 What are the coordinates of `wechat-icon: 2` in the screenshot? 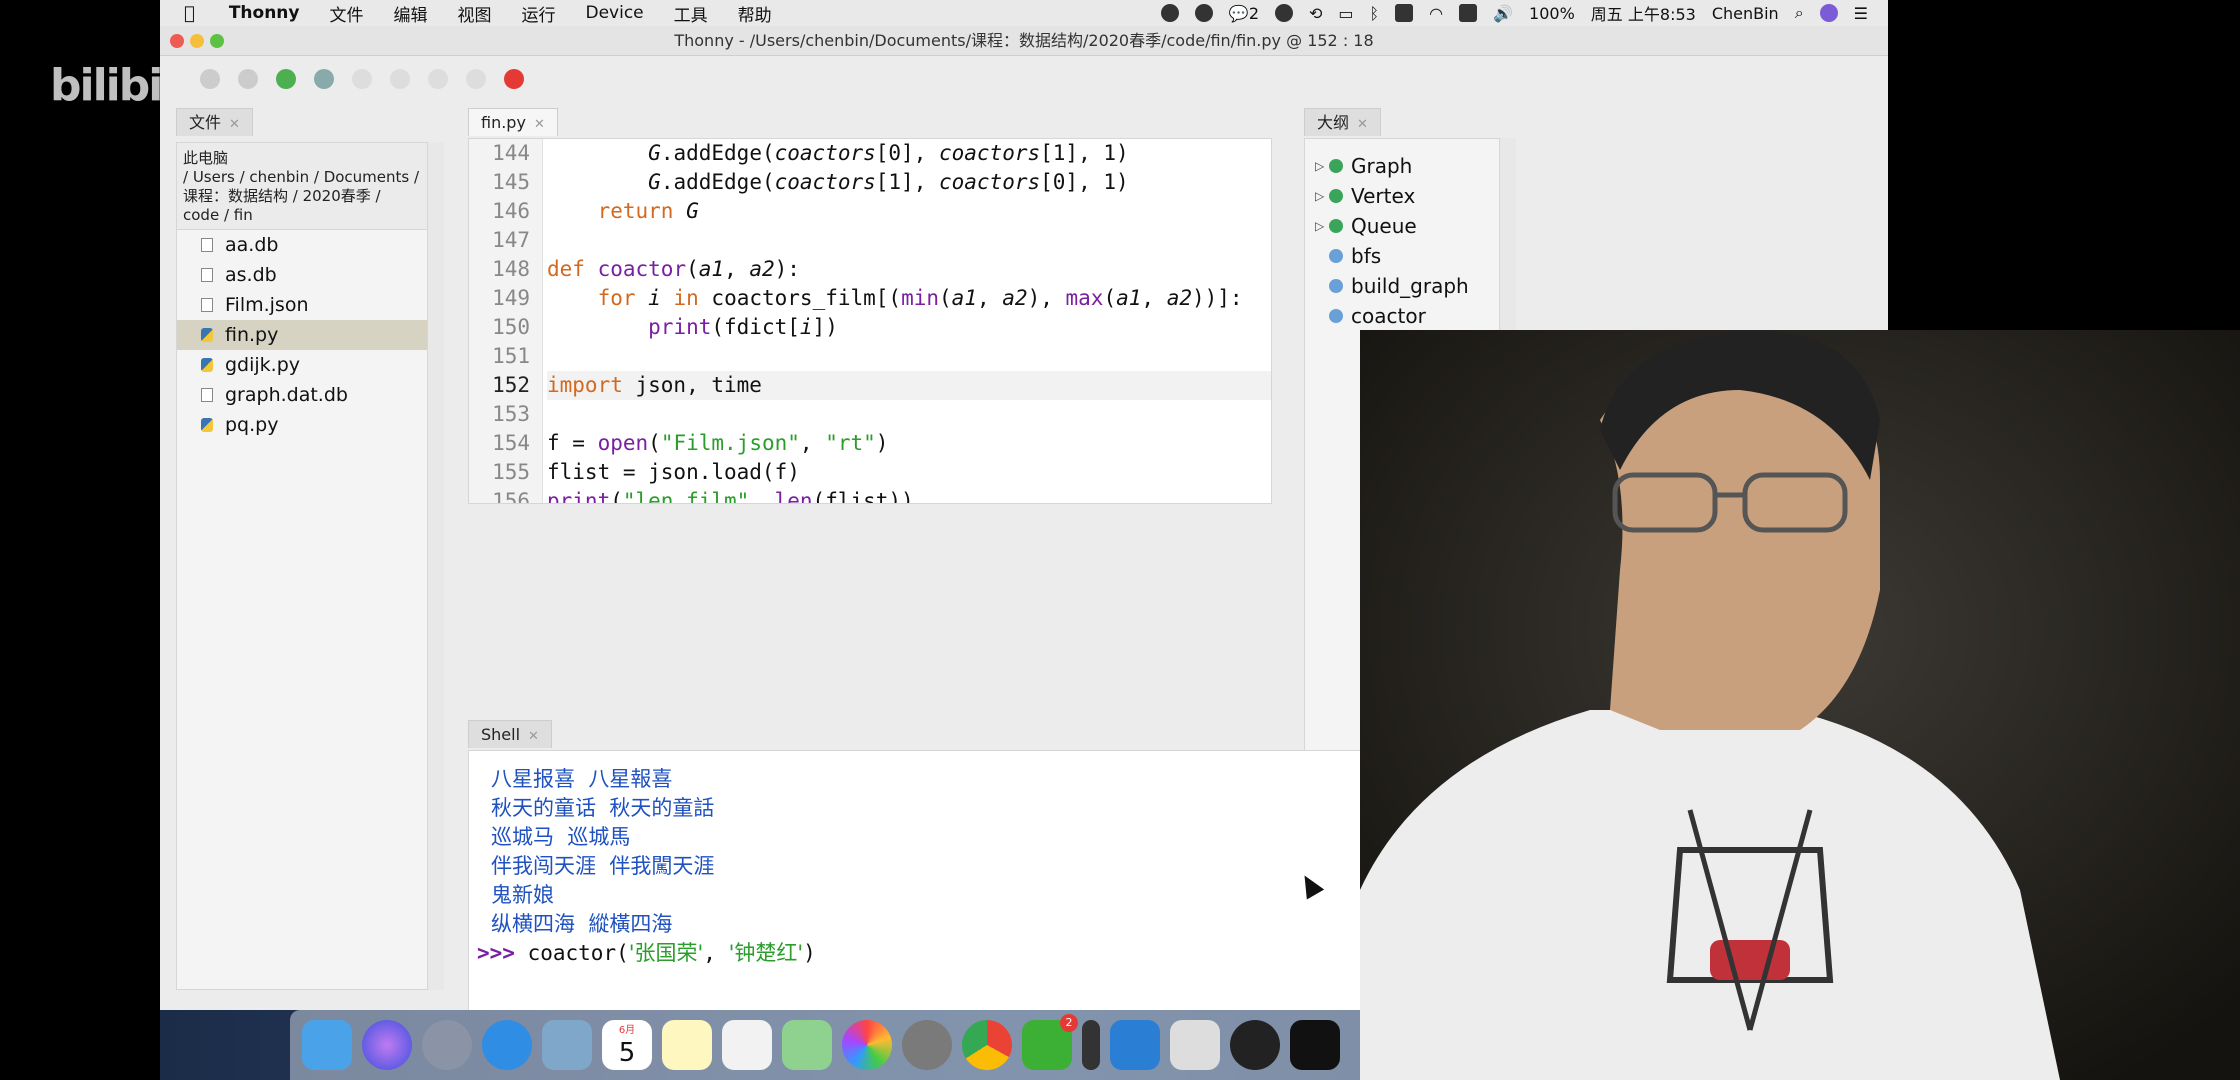 It's located at (1050, 1042).